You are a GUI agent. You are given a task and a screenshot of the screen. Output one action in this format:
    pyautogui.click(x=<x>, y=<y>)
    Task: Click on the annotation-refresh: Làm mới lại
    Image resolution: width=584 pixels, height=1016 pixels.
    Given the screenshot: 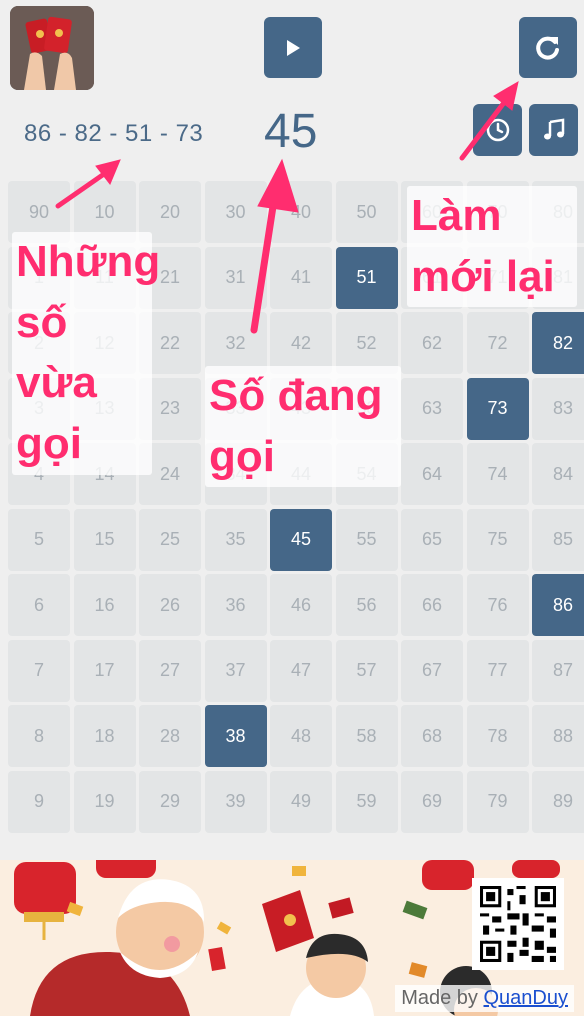 What is the action you would take?
    pyautogui.click(x=492, y=247)
    